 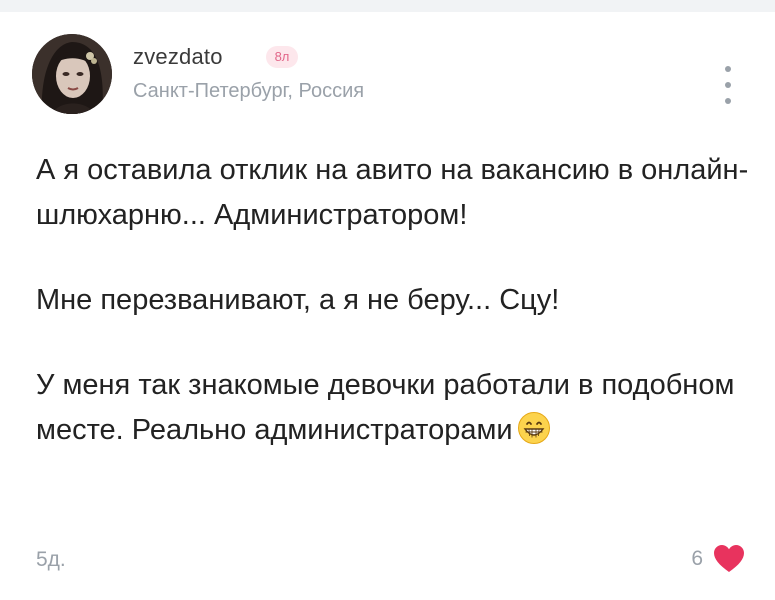 I want to click on top-separator, so click(x=387, y=6).